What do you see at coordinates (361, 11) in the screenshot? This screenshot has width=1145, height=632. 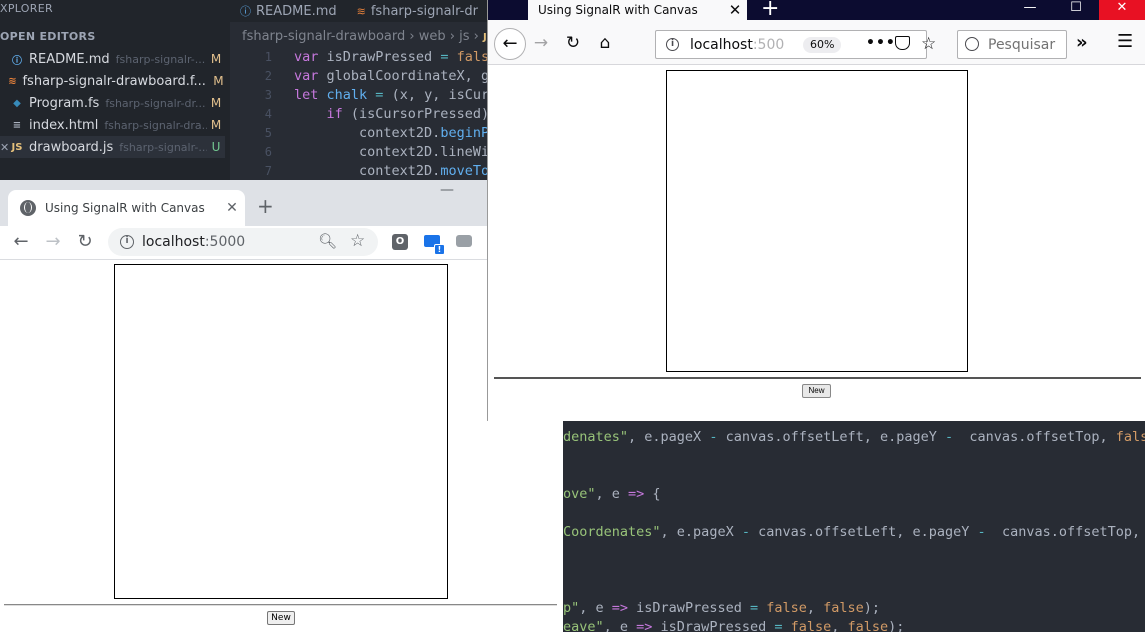 I see `file-type-icon: ≋` at bounding box center [361, 11].